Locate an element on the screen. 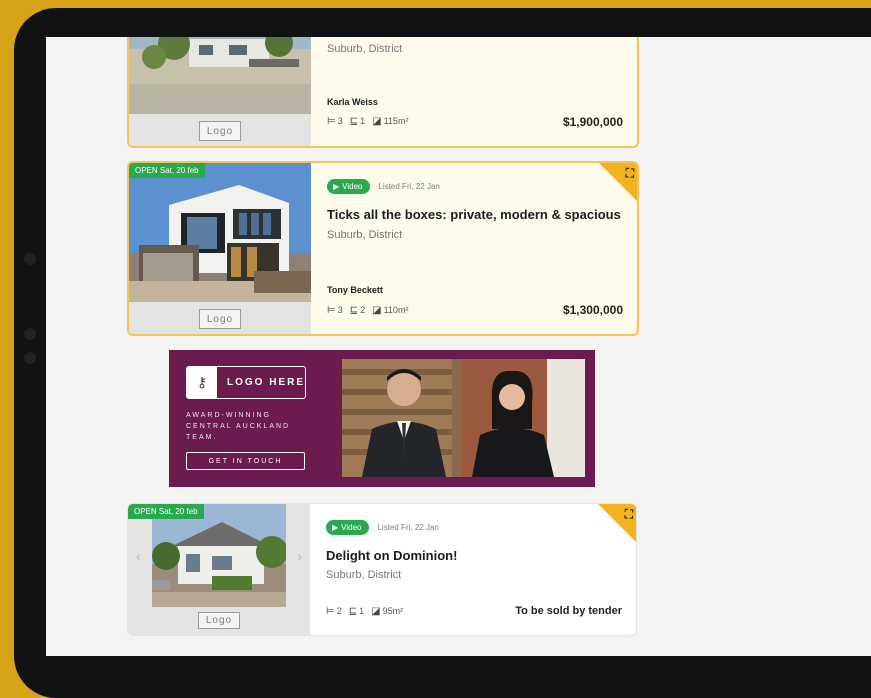 This screenshot has width=871, height=698. floor-area: 115m² is located at coordinates (396, 121).